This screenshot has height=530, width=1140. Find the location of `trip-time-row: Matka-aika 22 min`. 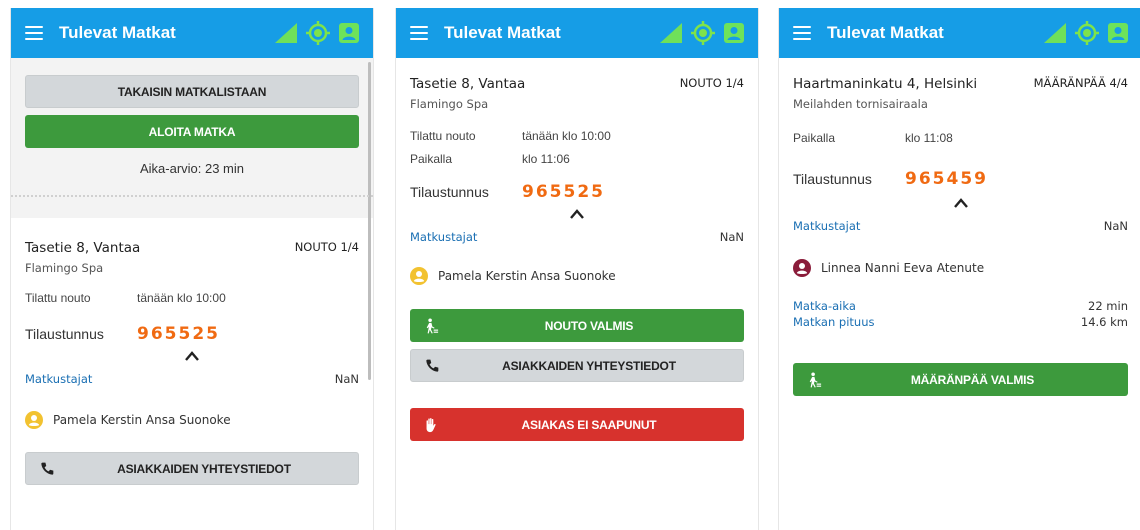

trip-time-row: Matka-aika 22 min is located at coordinates (960, 306).